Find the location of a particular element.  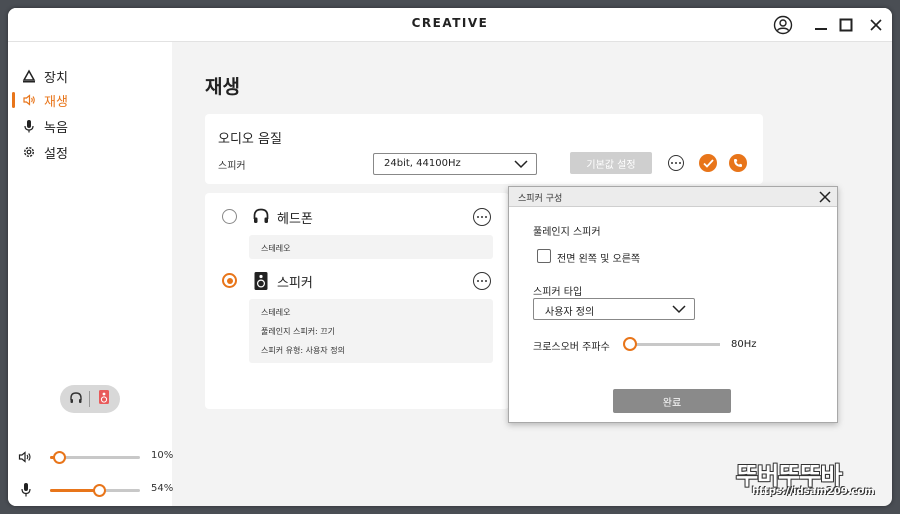

watermark: 뚜버뚜뚜바 https://idsam209.com is located at coordinates (799, 481).